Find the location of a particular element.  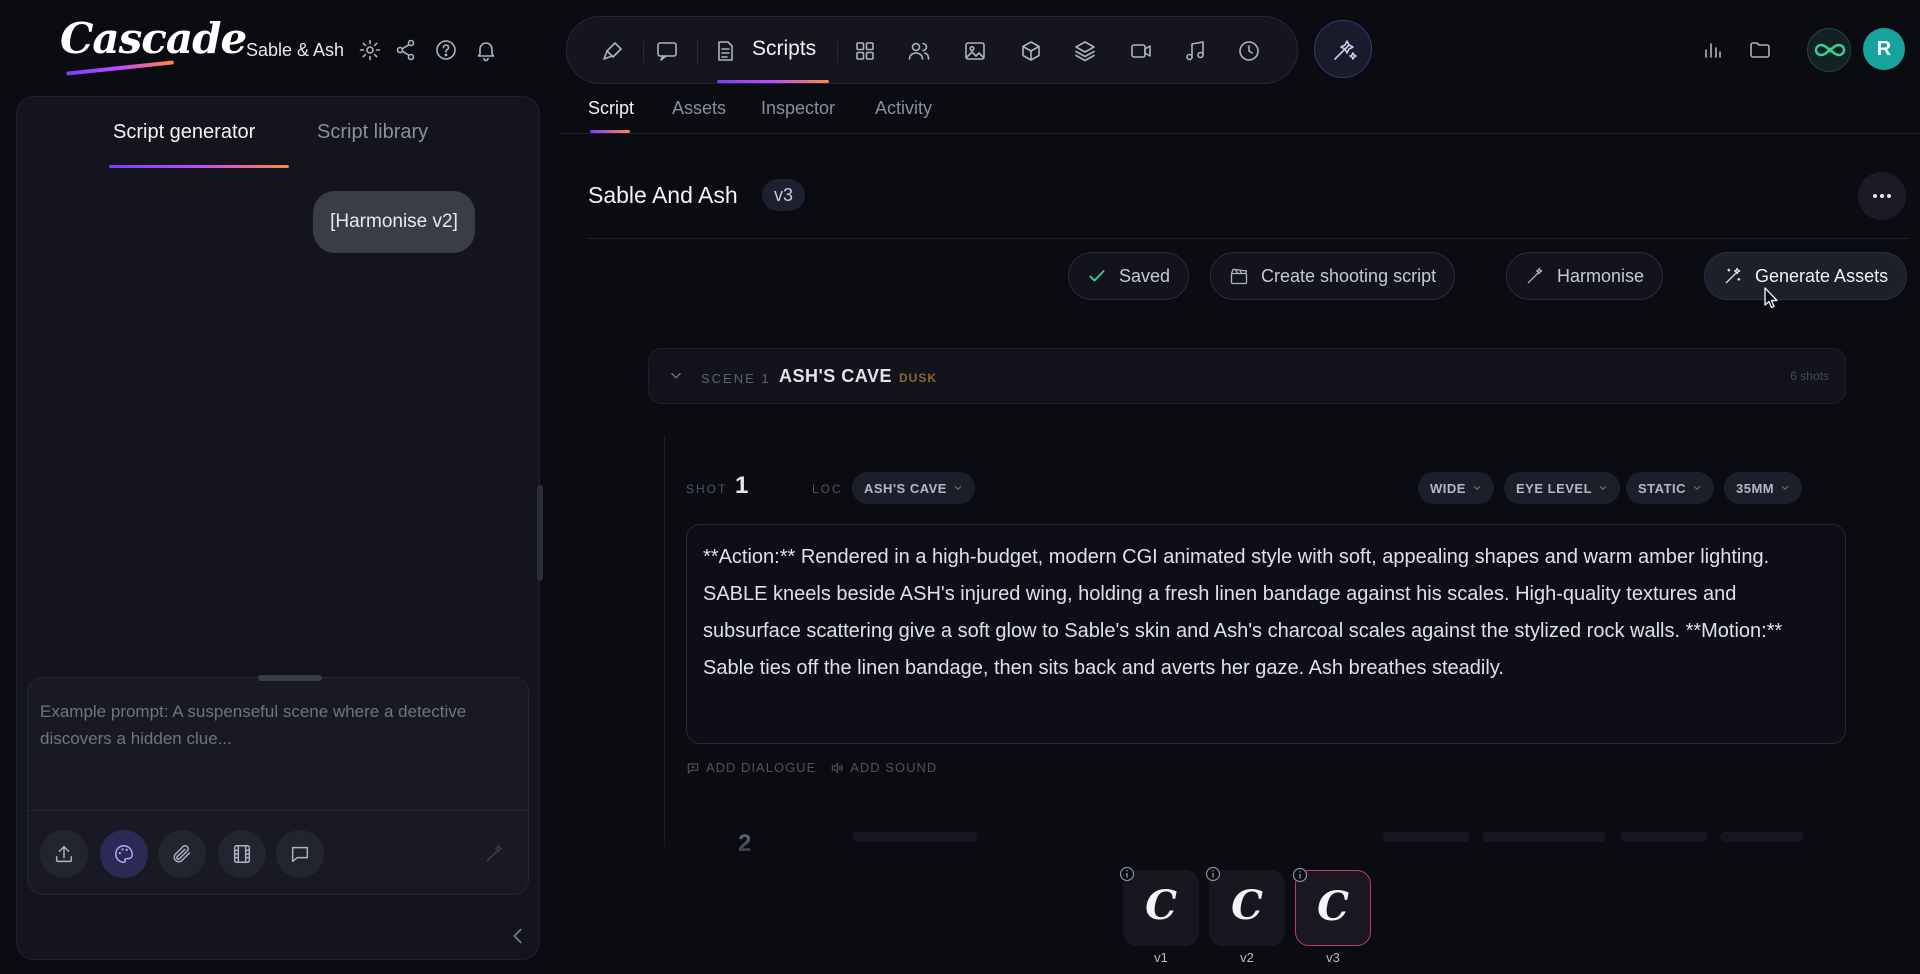

version-label-v3: v3 is located at coordinates (1333, 957).